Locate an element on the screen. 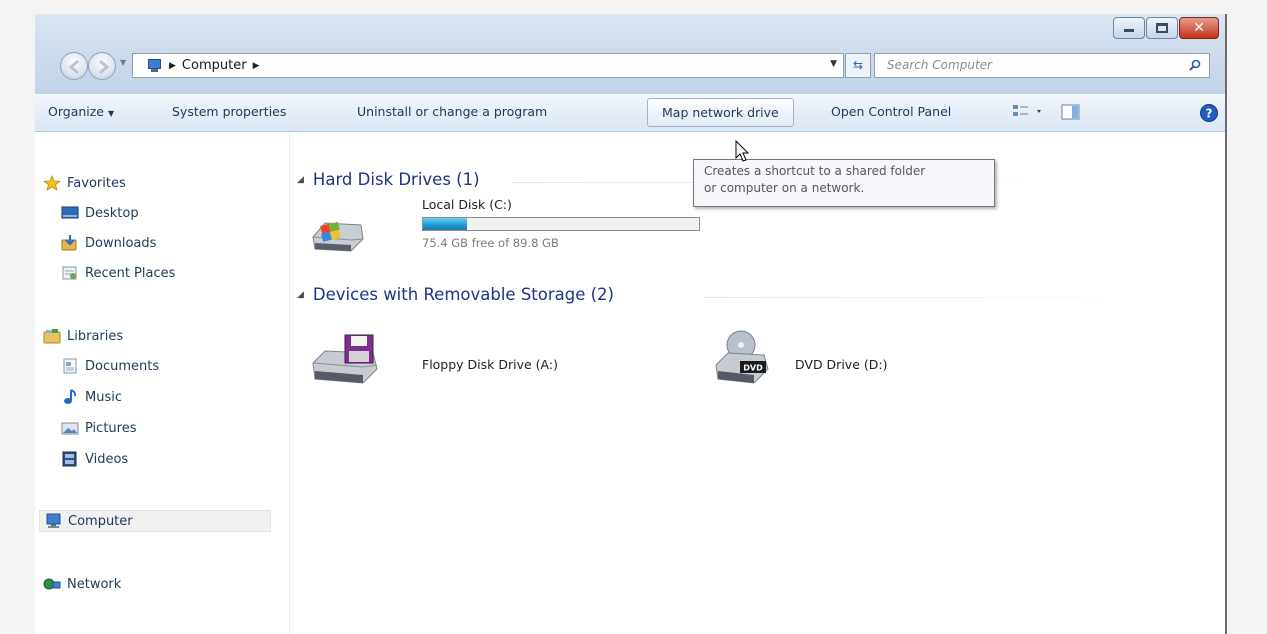 The image size is (1267, 634). dvd-drive-icon: DVD is located at coordinates (742, 357).